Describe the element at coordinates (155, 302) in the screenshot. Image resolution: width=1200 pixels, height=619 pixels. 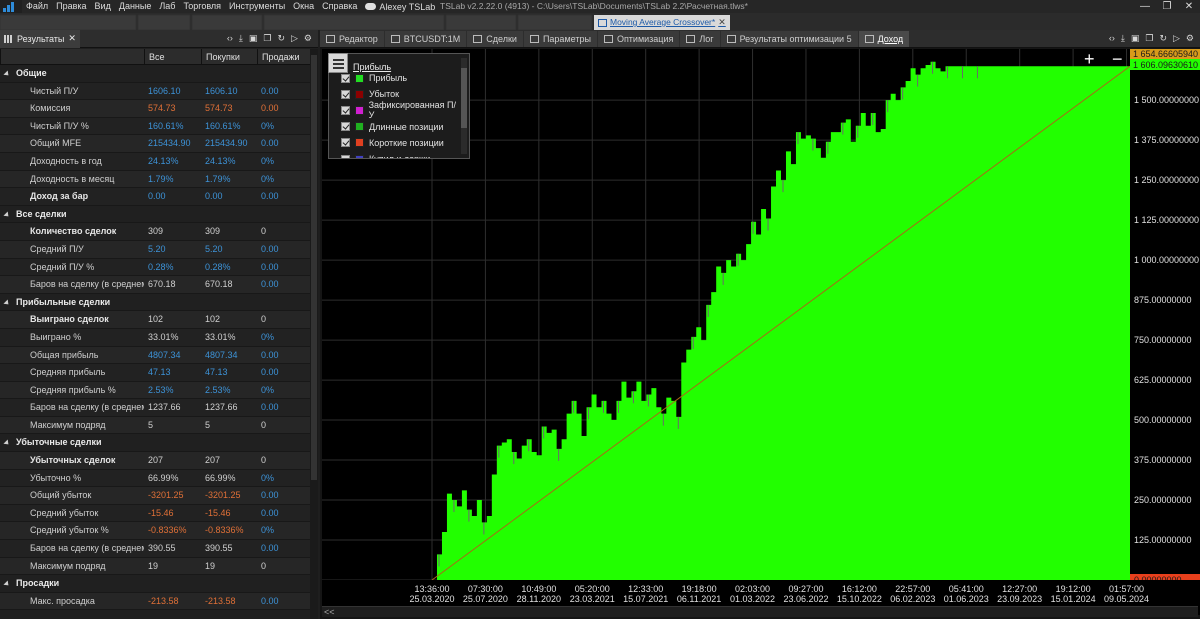
I see `stats-section-row: Прибыльные сделки` at that location.